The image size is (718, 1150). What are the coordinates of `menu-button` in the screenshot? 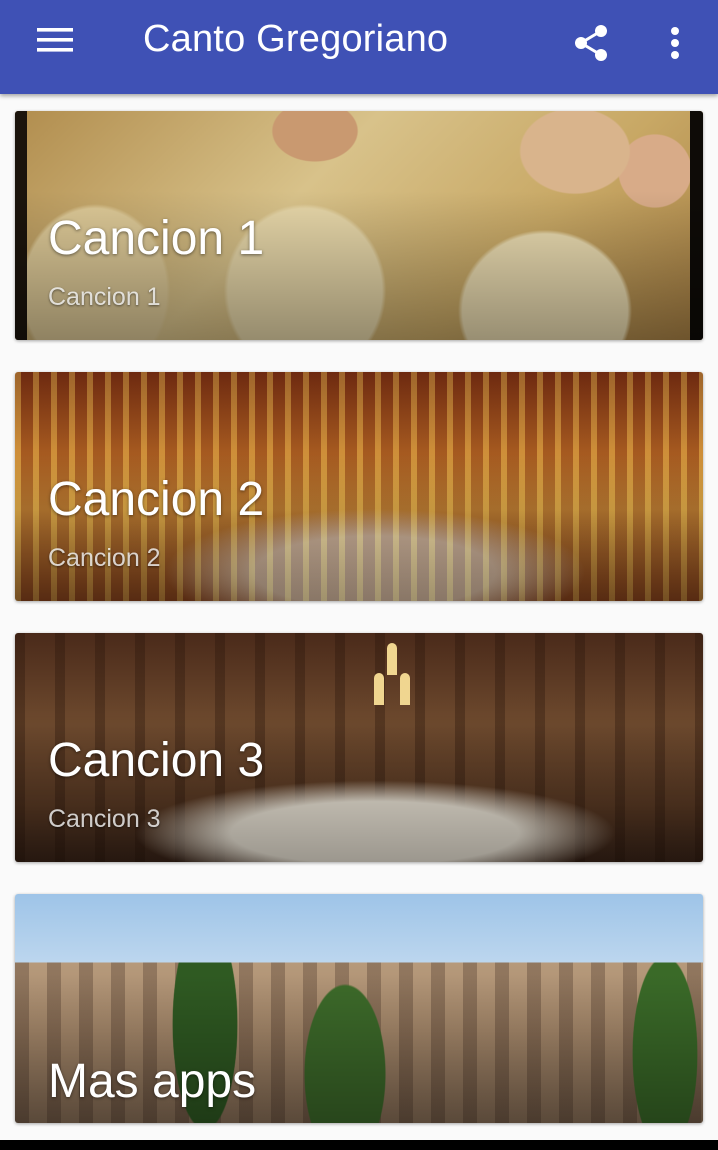 It's located at (55, 40).